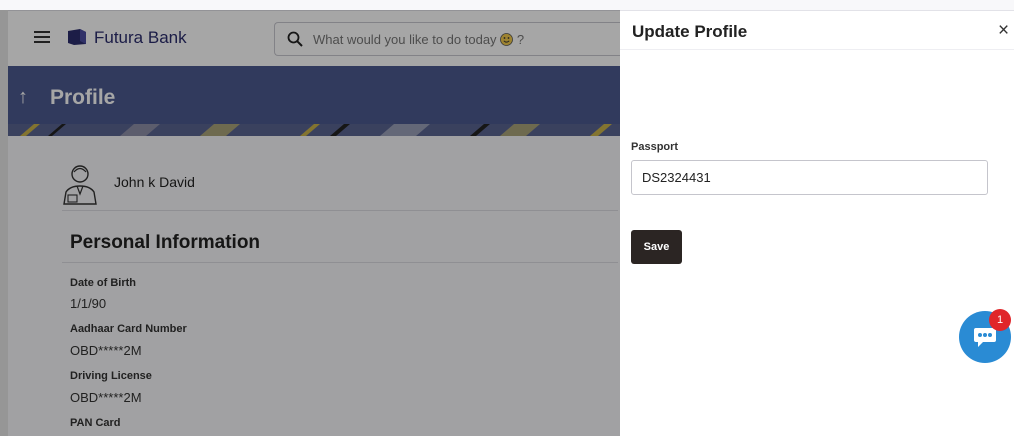  What do you see at coordinates (655, 147) in the screenshot?
I see `passport-label: Passport` at bounding box center [655, 147].